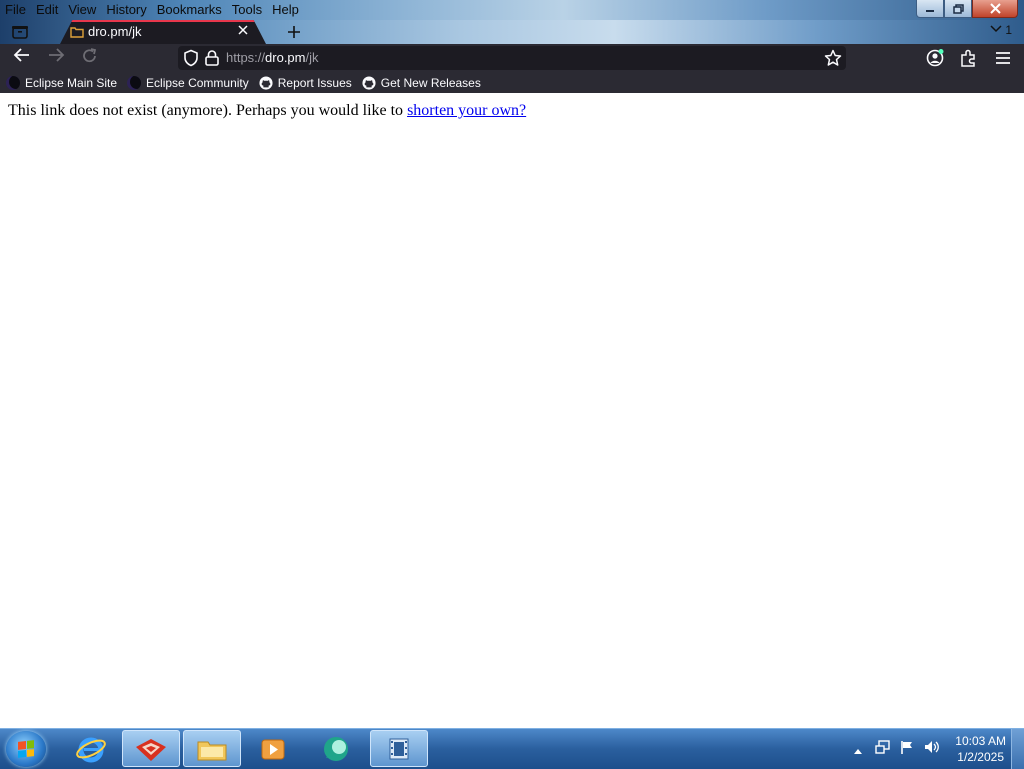 This screenshot has width=1024, height=769. What do you see at coordinates (21, 55) in the screenshot?
I see `arrow-left-icon` at bounding box center [21, 55].